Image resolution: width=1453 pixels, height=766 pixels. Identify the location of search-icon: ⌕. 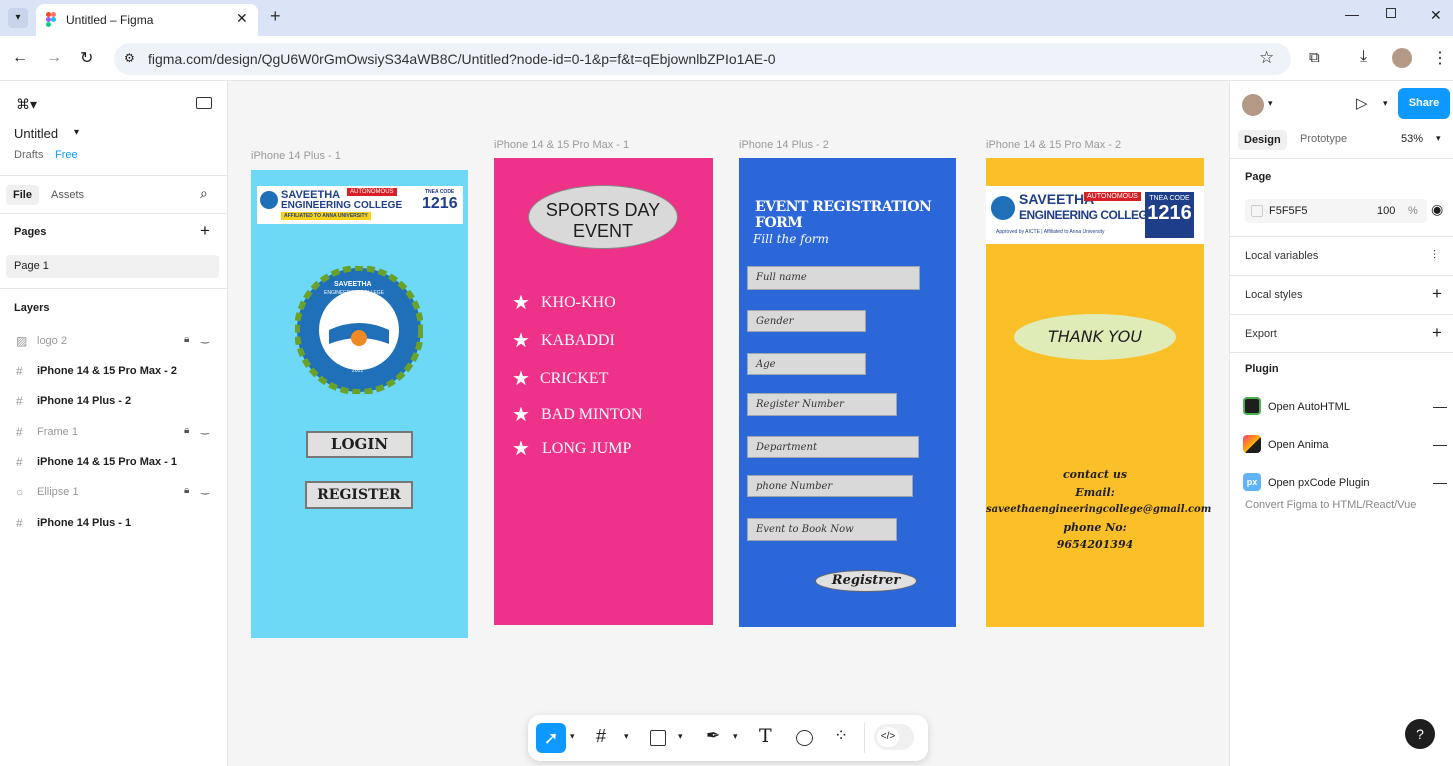
(204, 193).